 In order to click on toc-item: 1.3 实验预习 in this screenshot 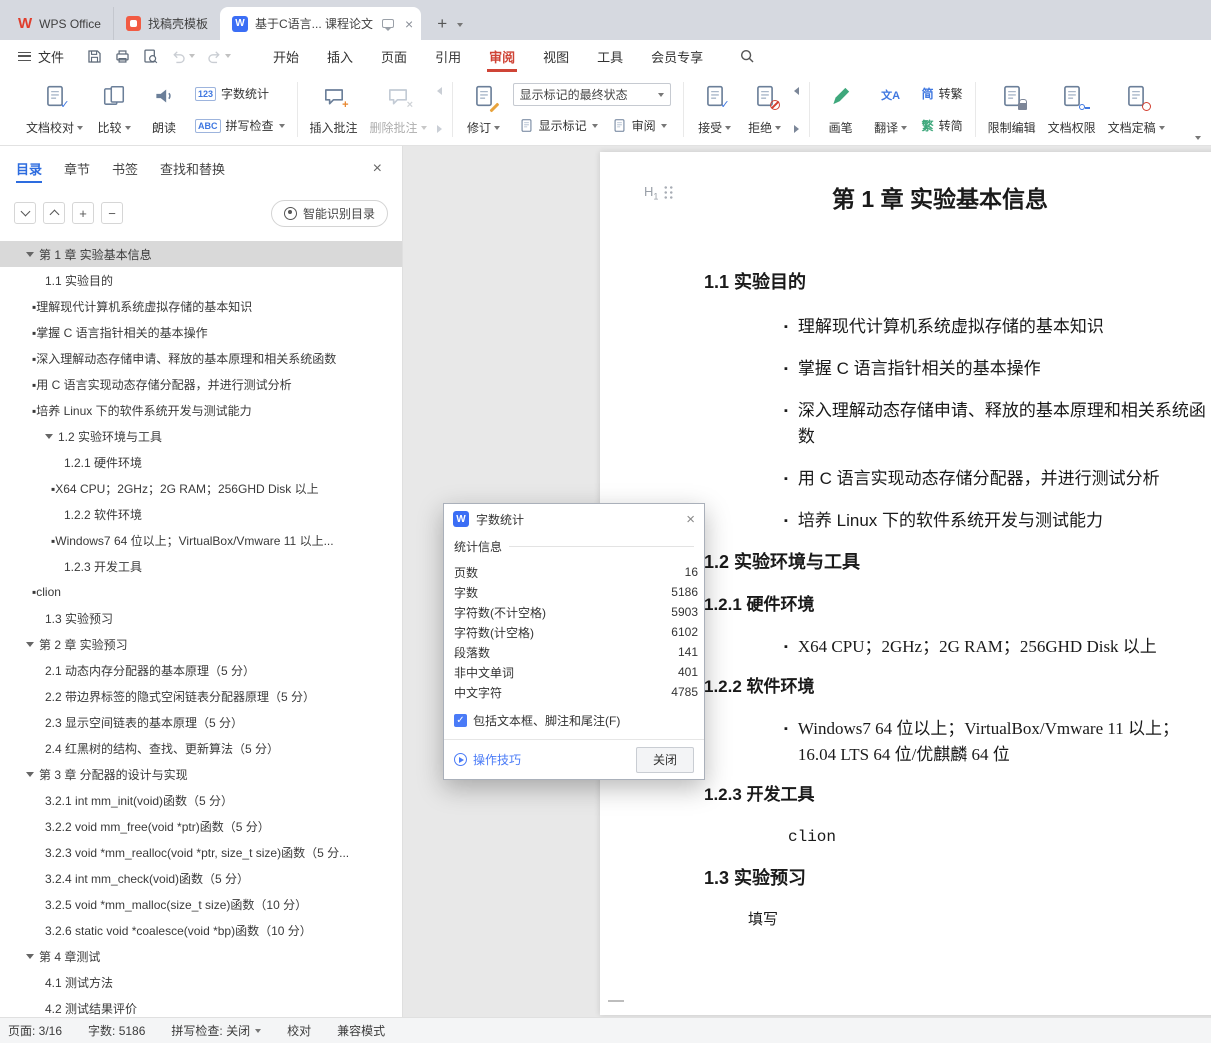, I will do `click(201, 618)`.